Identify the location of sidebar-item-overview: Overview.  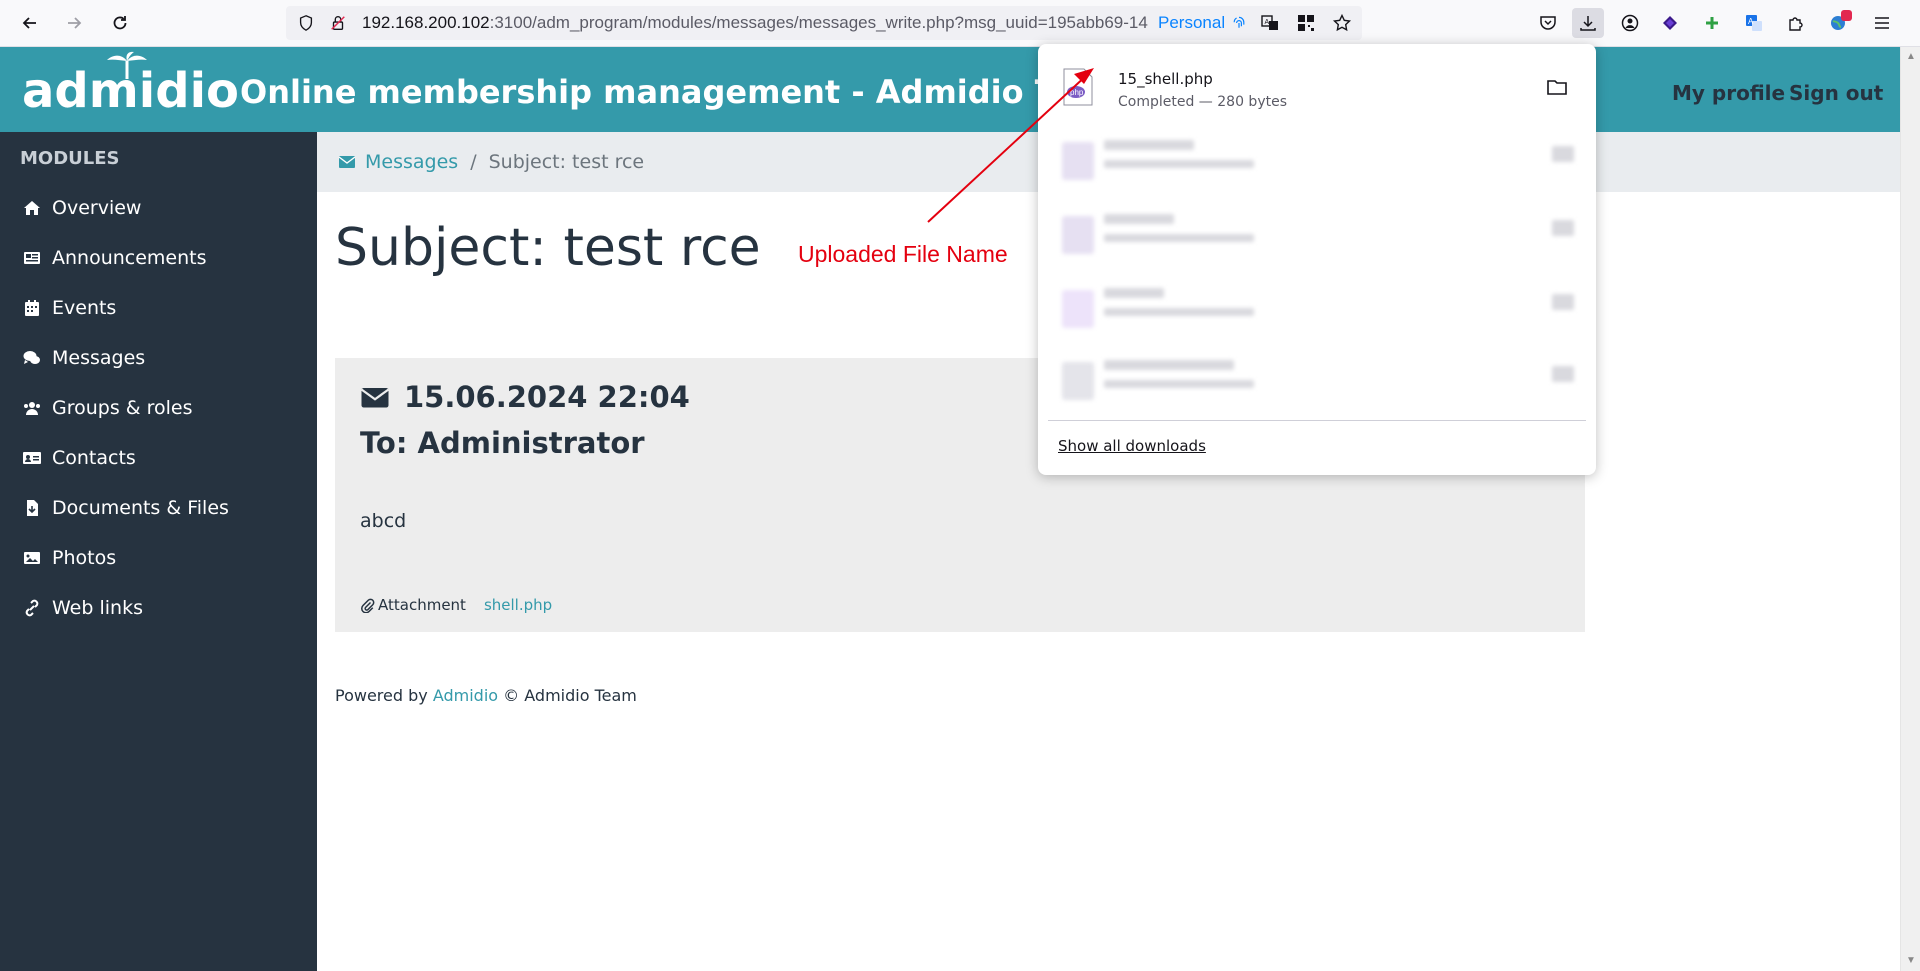
(80, 208).